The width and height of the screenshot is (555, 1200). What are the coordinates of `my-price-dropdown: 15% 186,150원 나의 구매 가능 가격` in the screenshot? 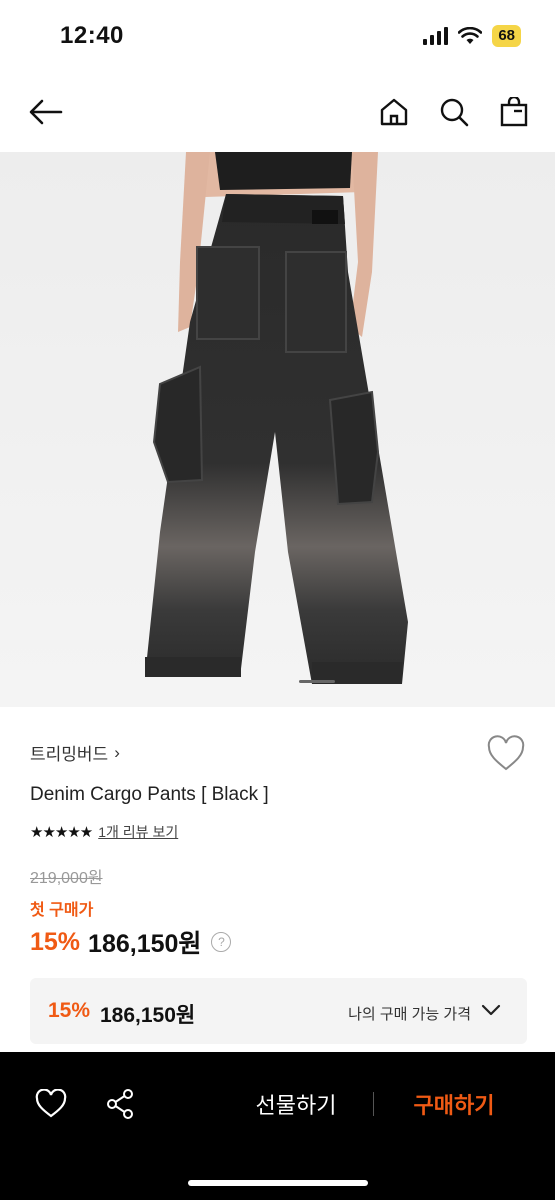 It's located at (278, 1011).